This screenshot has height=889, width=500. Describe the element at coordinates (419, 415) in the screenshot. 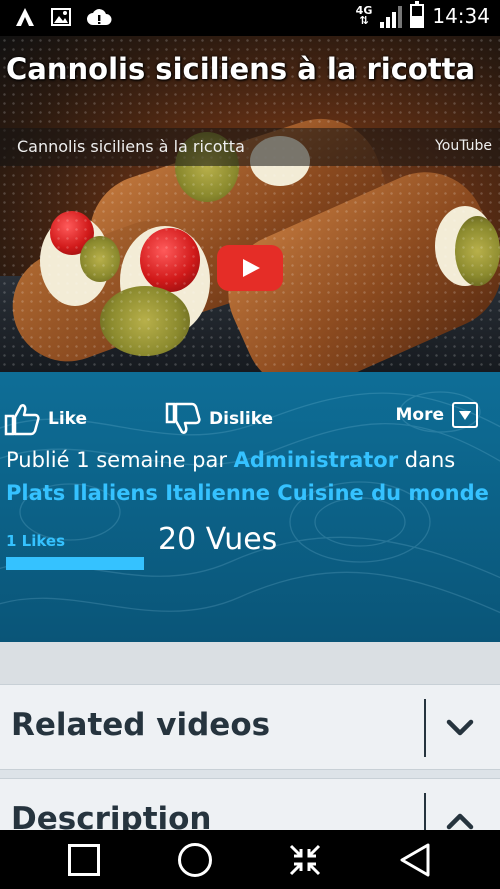

I see `more-label: More` at that location.